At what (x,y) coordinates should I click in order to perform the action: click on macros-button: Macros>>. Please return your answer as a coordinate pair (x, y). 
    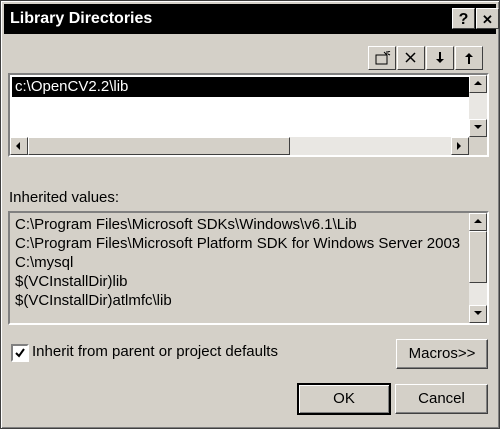
    Looking at the image, I should click on (442, 354).